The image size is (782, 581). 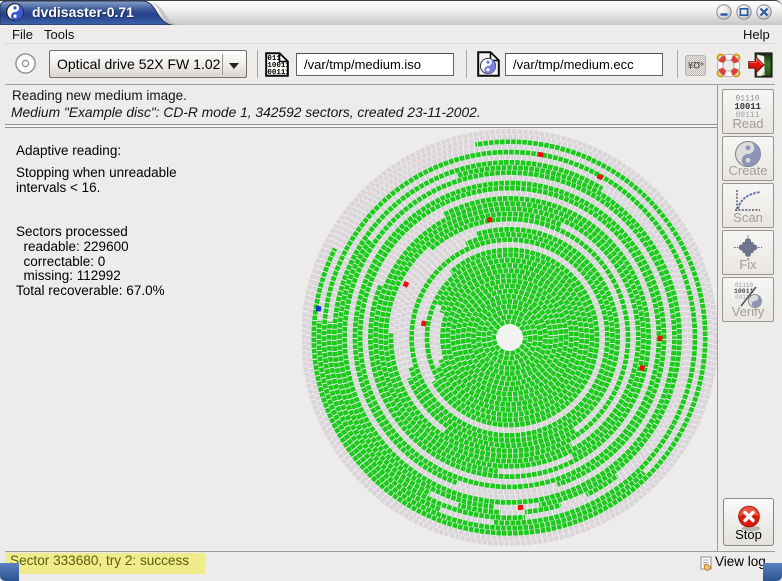 I want to click on svg-text: ¥Ʊº, so click(x=696, y=66).